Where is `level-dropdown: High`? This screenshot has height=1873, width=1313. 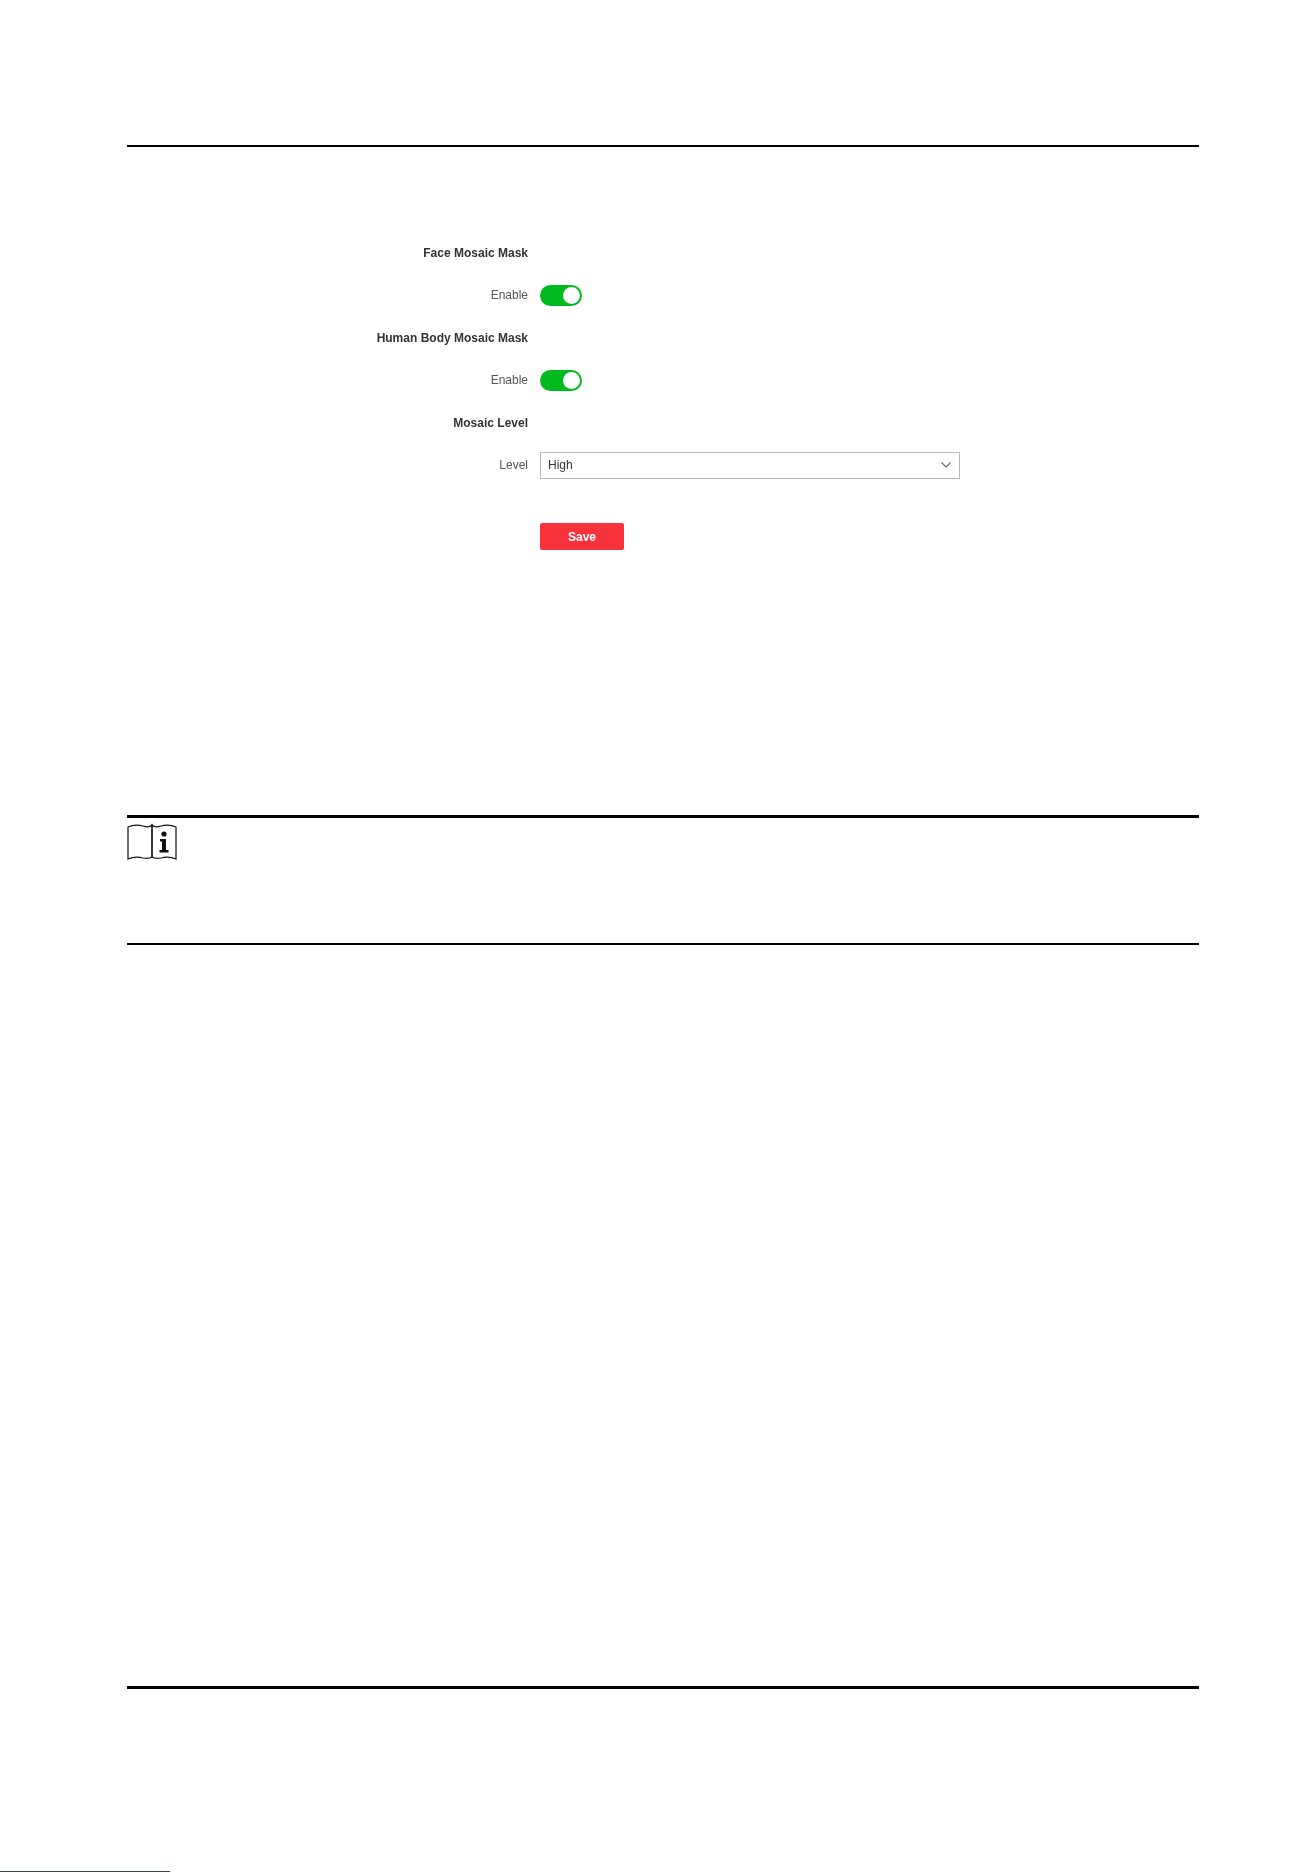
level-dropdown: High is located at coordinates (750, 465).